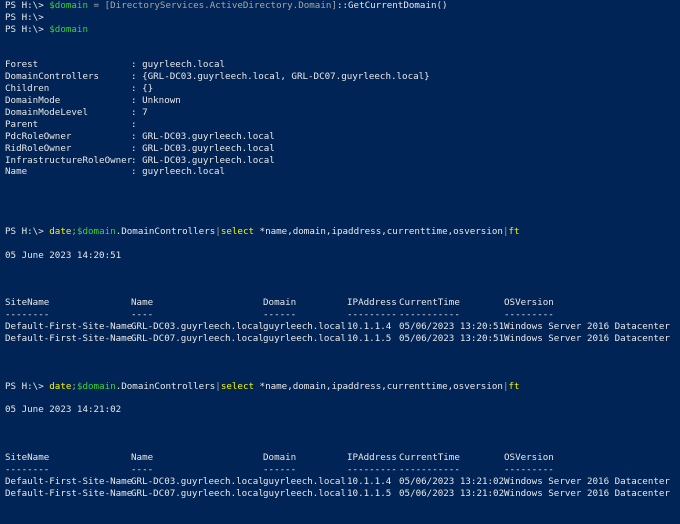 The height and width of the screenshot is (524, 680). Describe the element at coordinates (369, 338) in the screenshot. I see `table-cell: 10.1.1.5` at that location.